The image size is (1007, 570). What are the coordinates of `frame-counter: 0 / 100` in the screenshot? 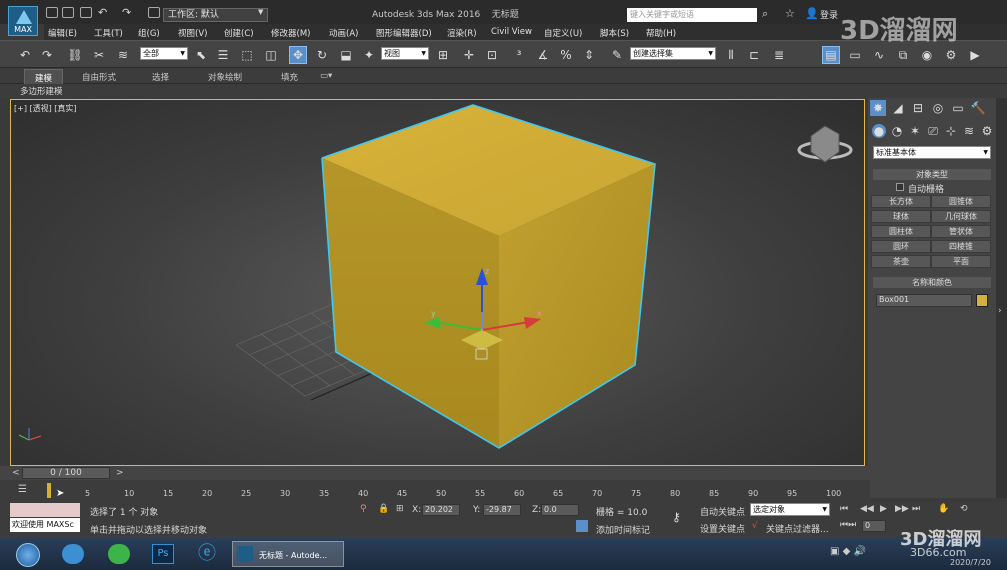 It's located at (66, 473).